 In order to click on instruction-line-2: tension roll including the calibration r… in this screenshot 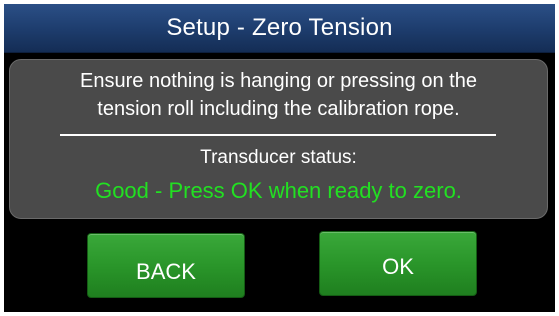, I will do `click(278, 109)`.